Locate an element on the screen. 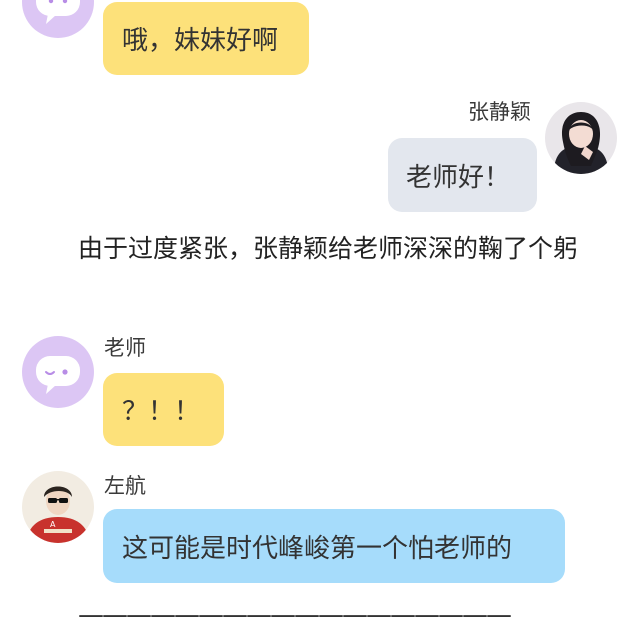  boy-photo-avatar: A is located at coordinates (58, 507).